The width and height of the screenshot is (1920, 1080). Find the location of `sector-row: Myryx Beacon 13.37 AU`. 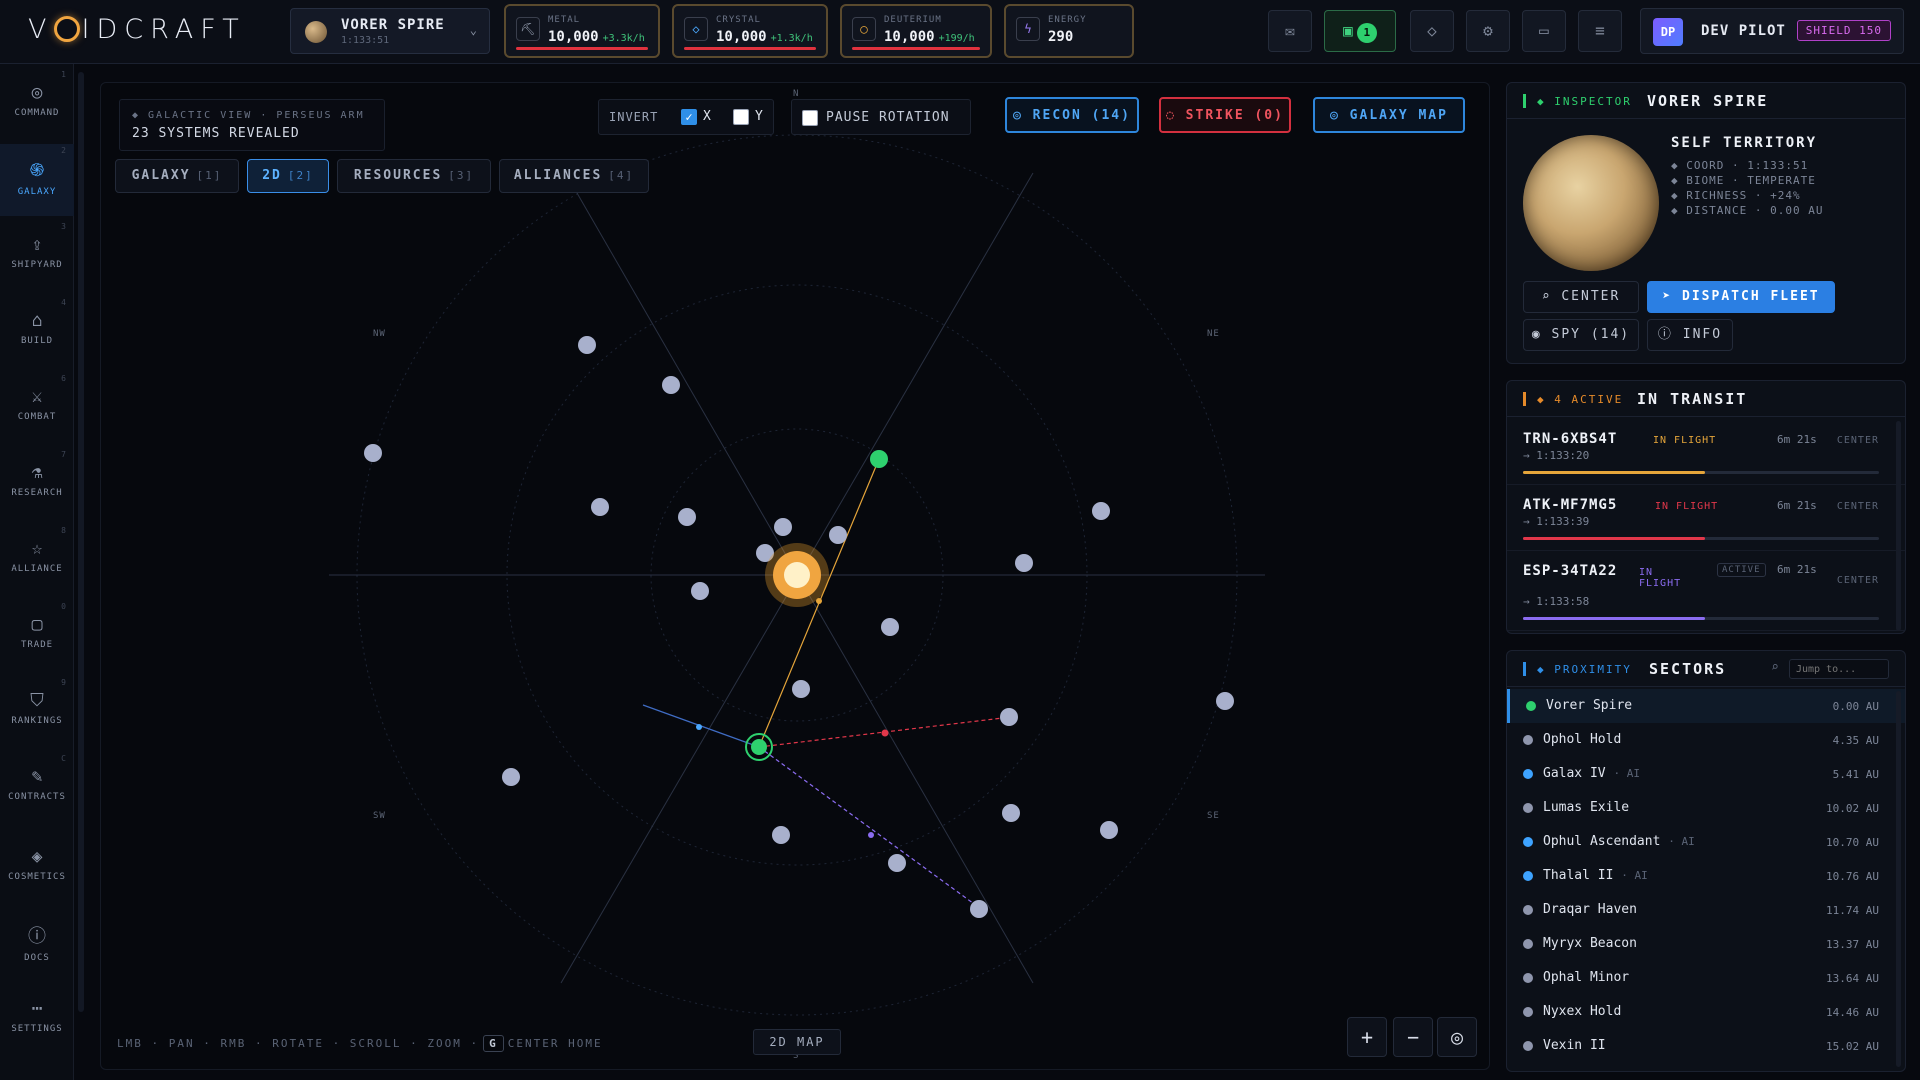

sector-row: Myryx Beacon 13.37 AU is located at coordinates (1706, 944).